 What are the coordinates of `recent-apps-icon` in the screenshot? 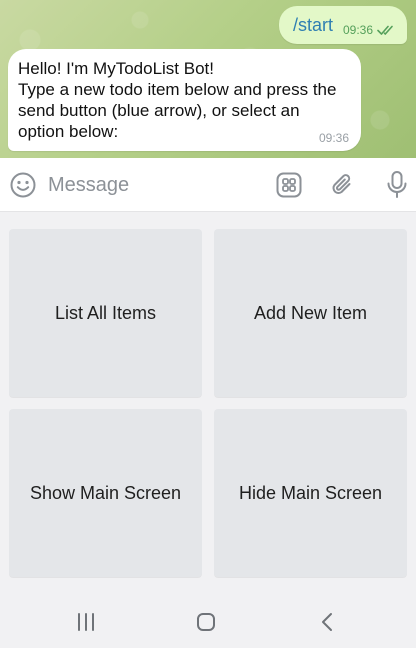 It's located at (86, 622).